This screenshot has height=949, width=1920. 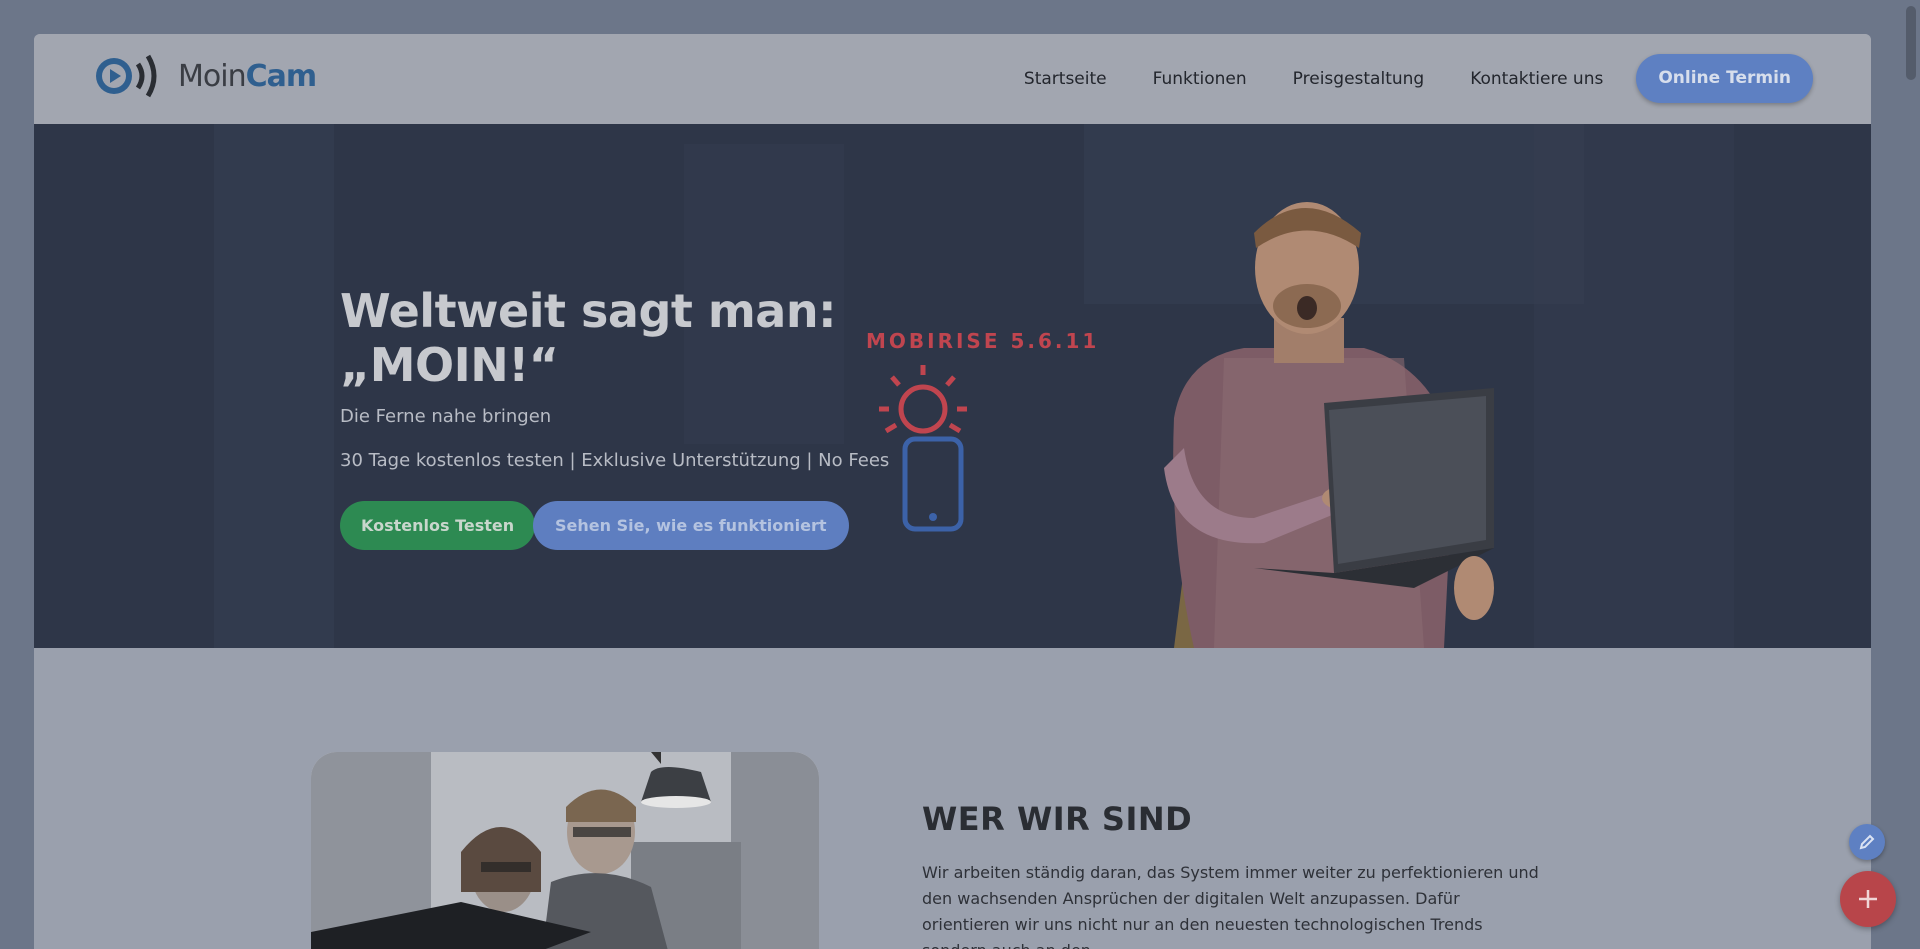 What do you see at coordinates (446, 416) in the screenshot?
I see `hero-subtitle: Die Ferne nahe bringen` at bounding box center [446, 416].